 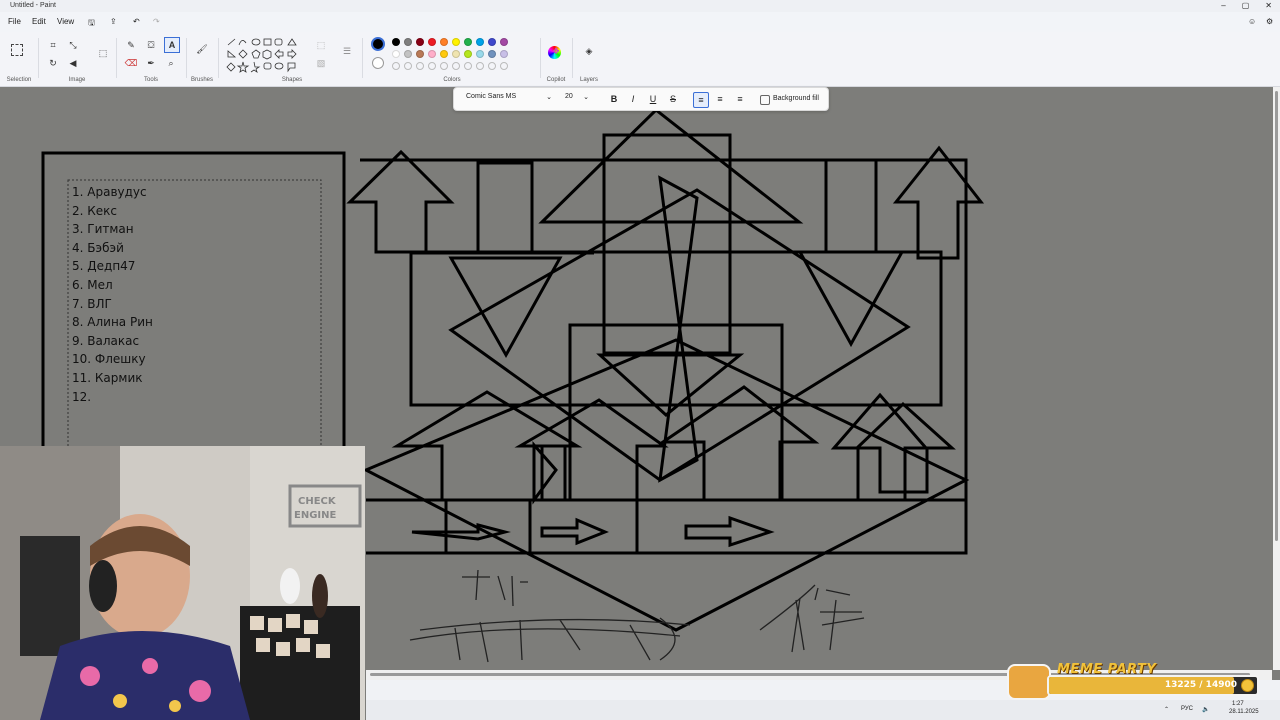 What do you see at coordinates (17, 50) in the screenshot?
I see `selection-icon` at bounding box center [17, 50].